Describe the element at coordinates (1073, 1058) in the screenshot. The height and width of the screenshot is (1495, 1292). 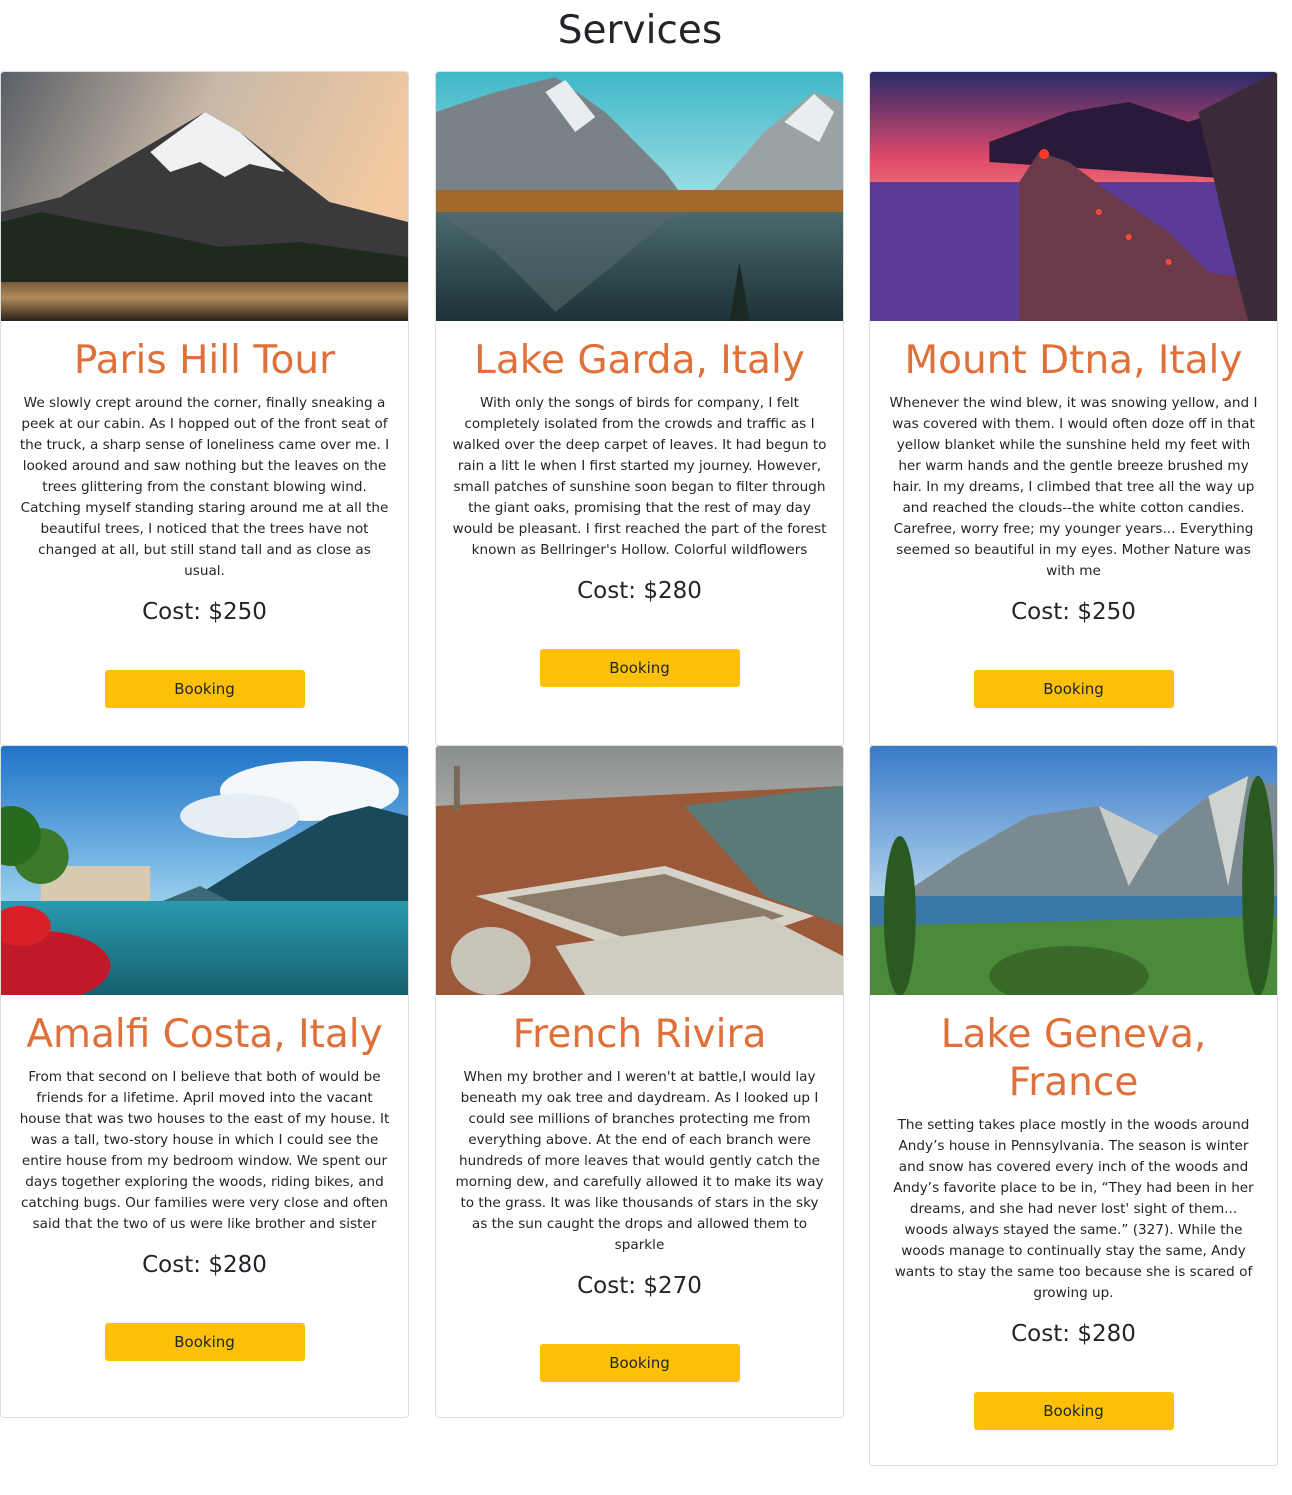
I see `card-title: Lake Geneva, France` at that location.